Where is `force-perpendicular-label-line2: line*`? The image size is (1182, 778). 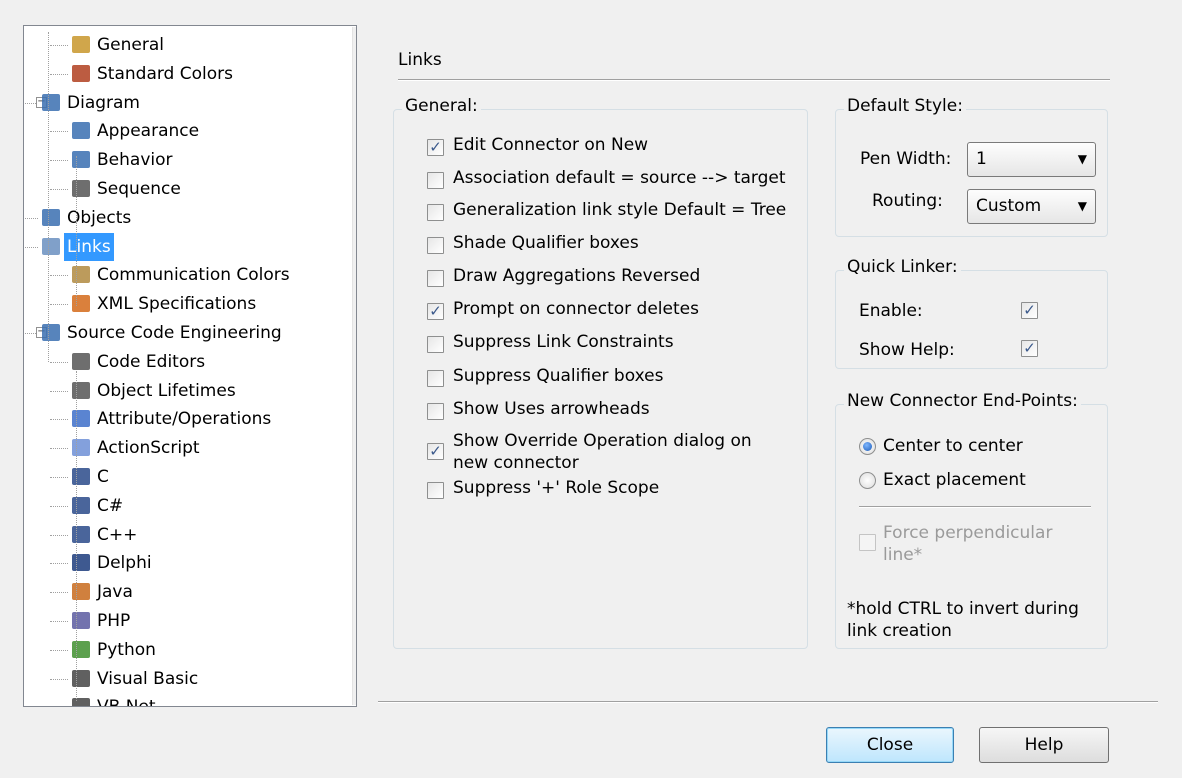
force-perpendicular-label-line2: line* is located at coordinates (903, 555).